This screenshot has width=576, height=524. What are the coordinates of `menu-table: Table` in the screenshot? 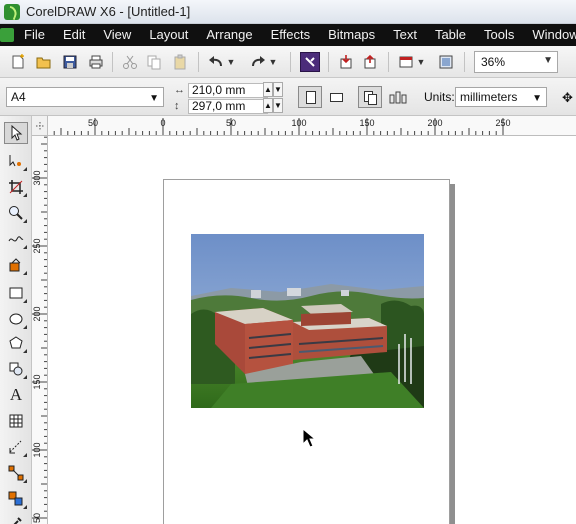 It's located at (450, 35).